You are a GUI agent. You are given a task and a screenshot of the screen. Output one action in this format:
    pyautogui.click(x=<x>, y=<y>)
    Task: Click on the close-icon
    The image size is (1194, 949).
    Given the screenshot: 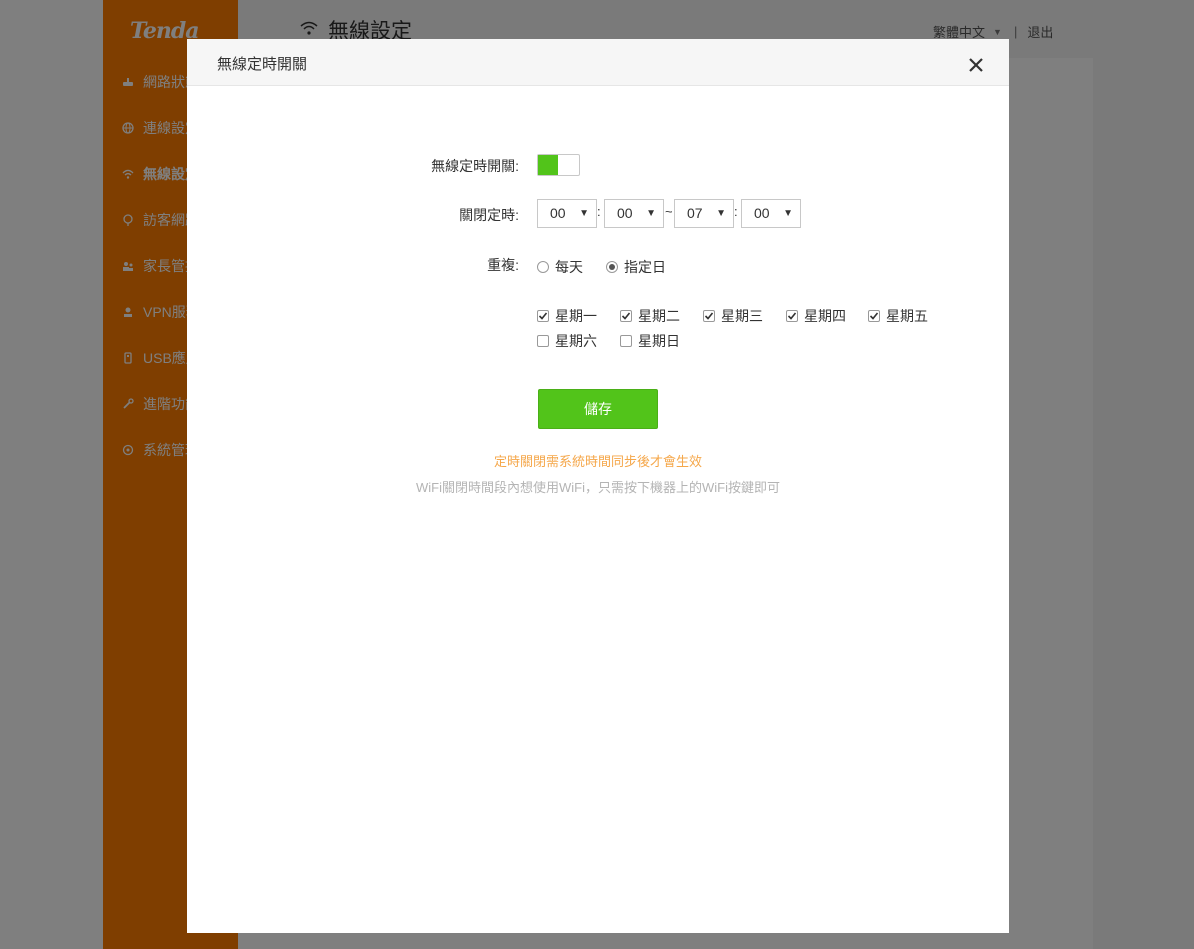 What is the action you would take?
    pyautogui.click(x=976, y=65)
    